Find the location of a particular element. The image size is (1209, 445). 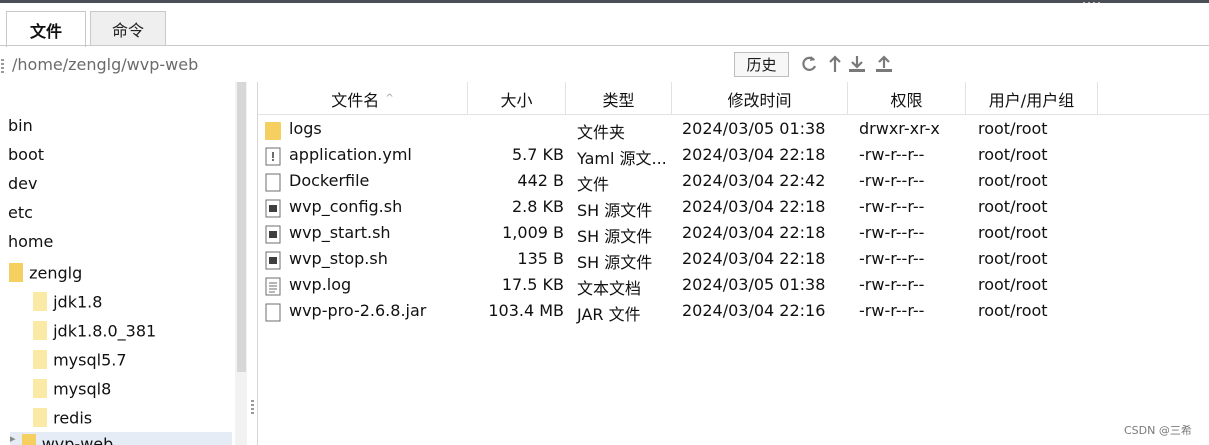

up-arrow-icon is located at coordinates (835, 64).